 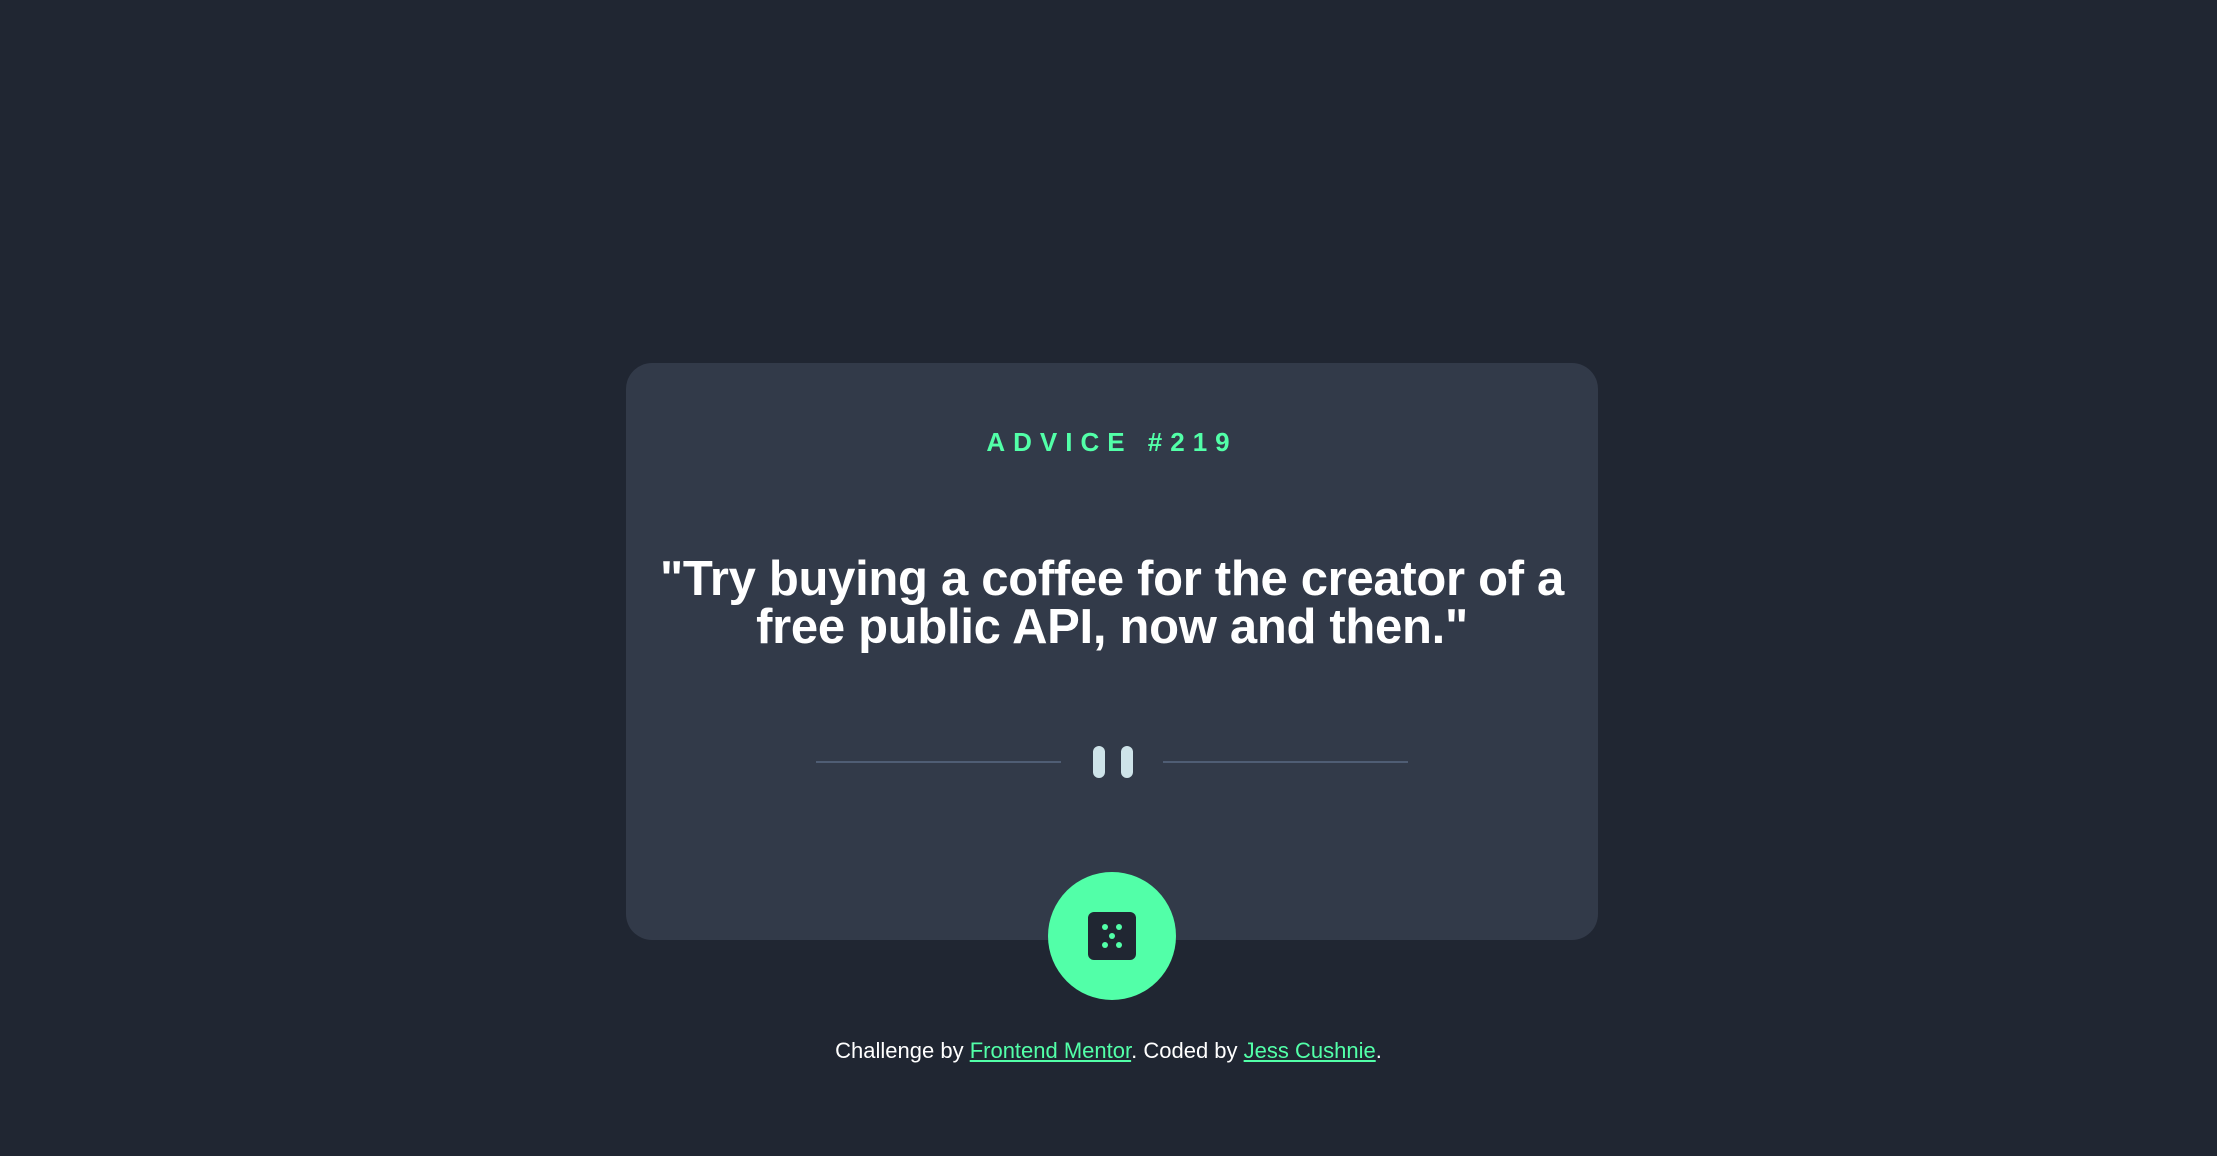 I want to click on pattern-divider, so click(x=1112, y=762).